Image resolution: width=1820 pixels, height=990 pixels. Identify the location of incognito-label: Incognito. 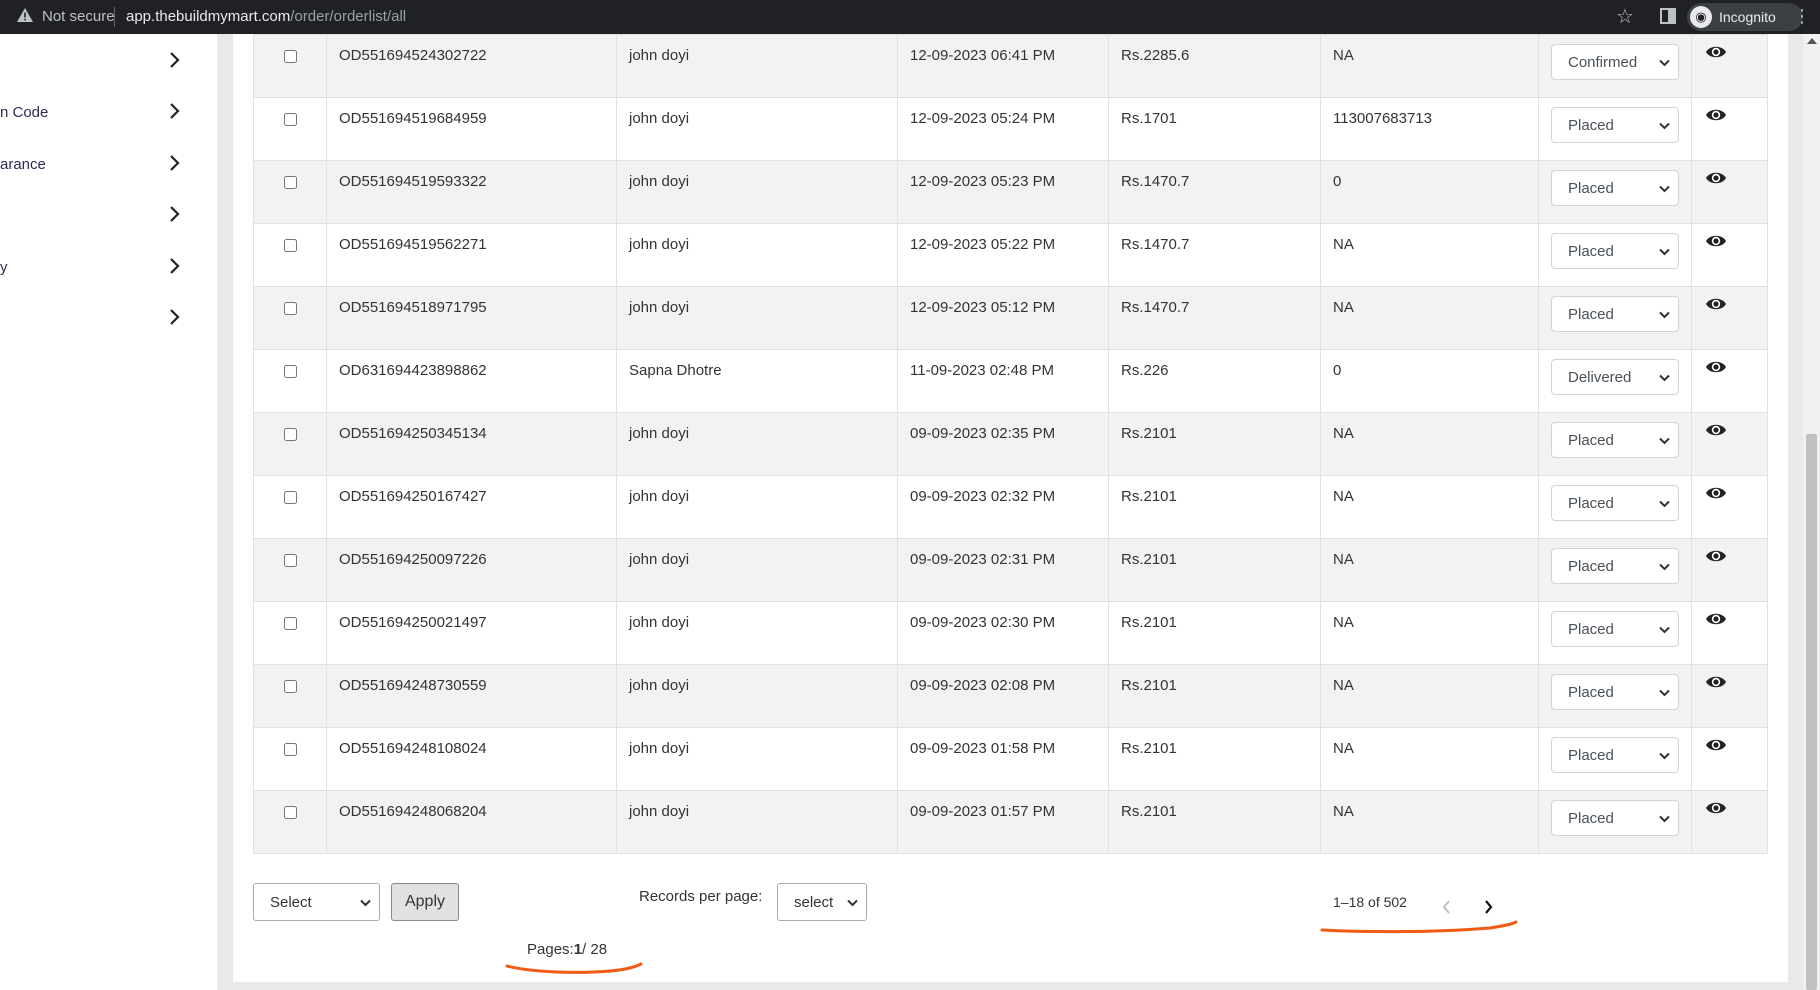
(1747, 17).